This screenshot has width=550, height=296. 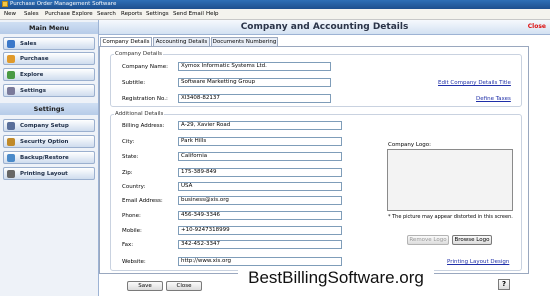 What do you see at coordinates (11, 126) in the screenshot?
I see `company-icon` at bounding box center [11, 126].